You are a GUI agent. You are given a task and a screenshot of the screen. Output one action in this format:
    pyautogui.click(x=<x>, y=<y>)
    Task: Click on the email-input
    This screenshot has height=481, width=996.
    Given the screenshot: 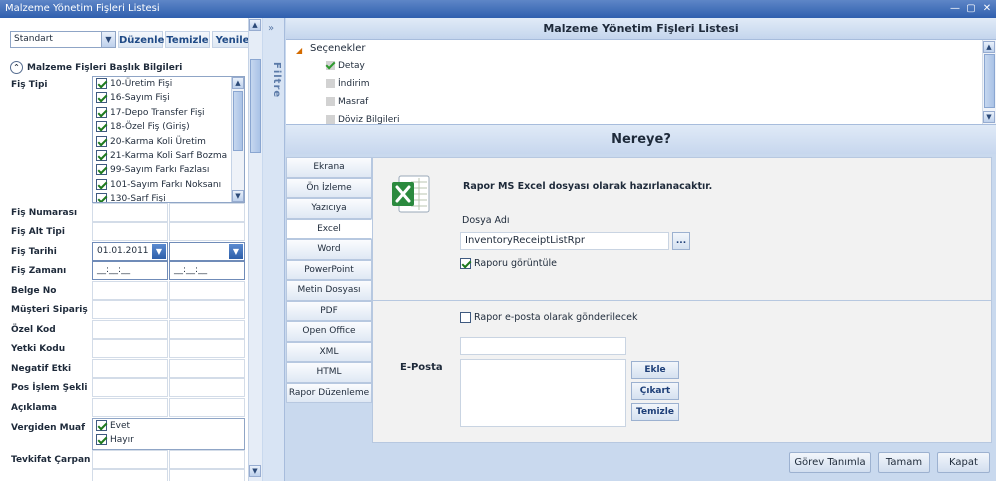 What is the action you would take?
    pyautogui.click(x=543, y=346)
    